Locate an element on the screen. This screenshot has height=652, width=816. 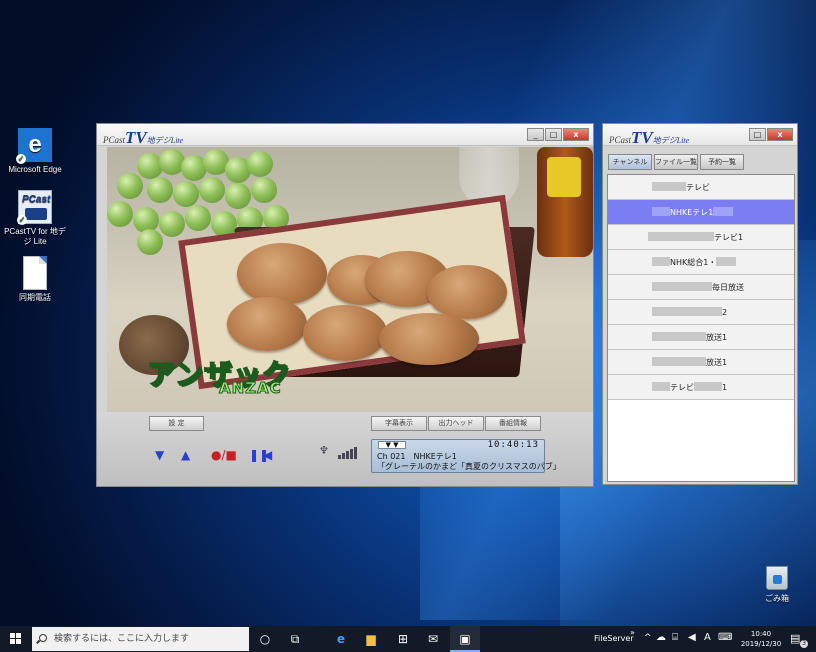
info-badge: ▼ ▼ is located at coordinates (392, 445).